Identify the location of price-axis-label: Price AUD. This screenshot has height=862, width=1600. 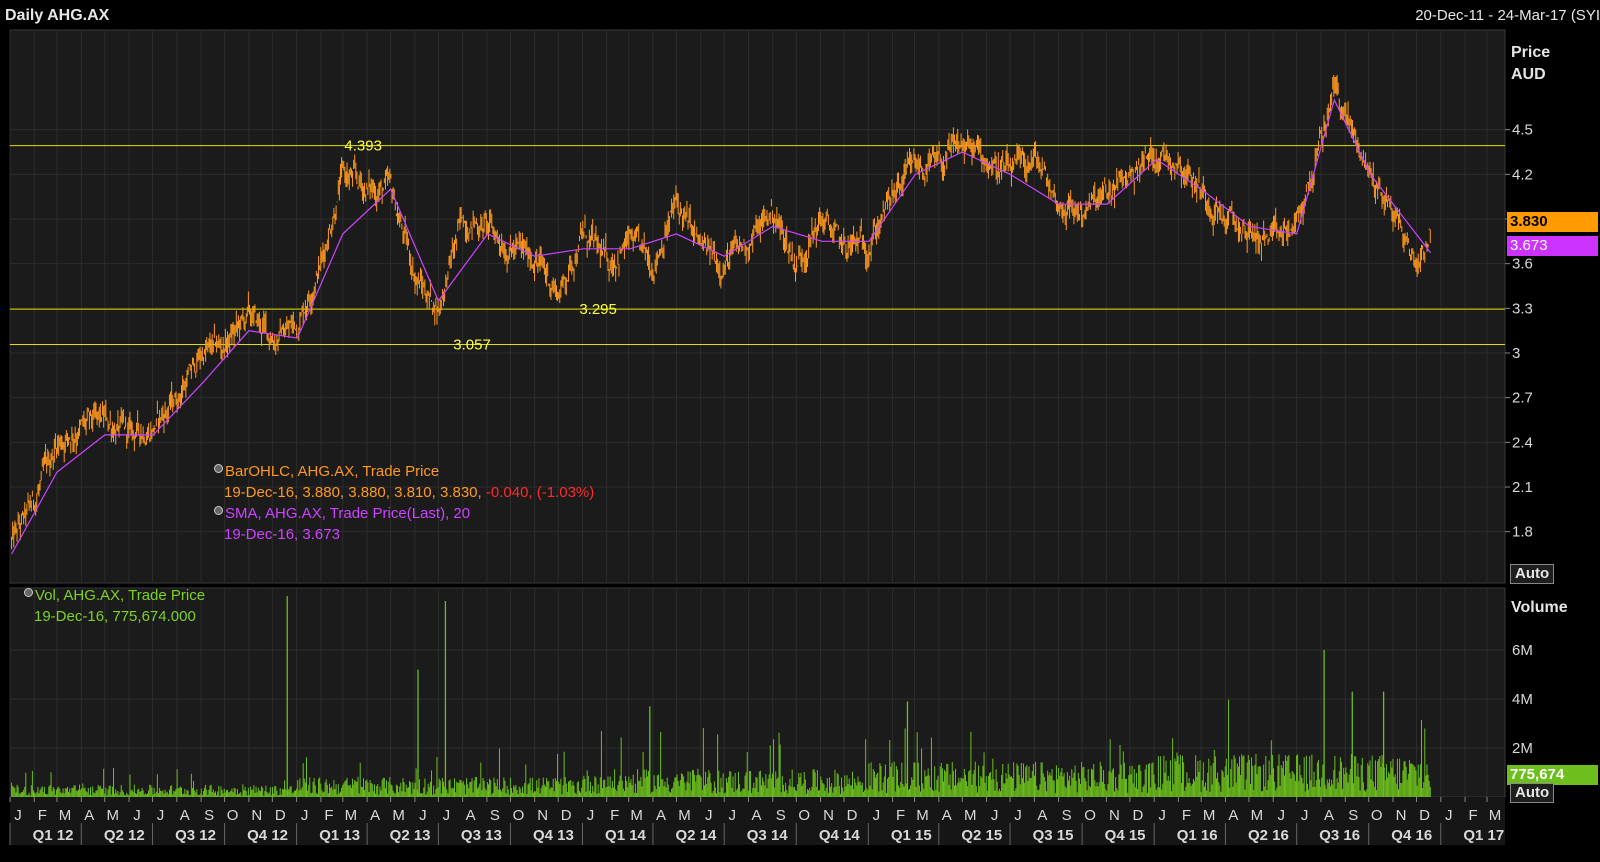
(1530, 64).